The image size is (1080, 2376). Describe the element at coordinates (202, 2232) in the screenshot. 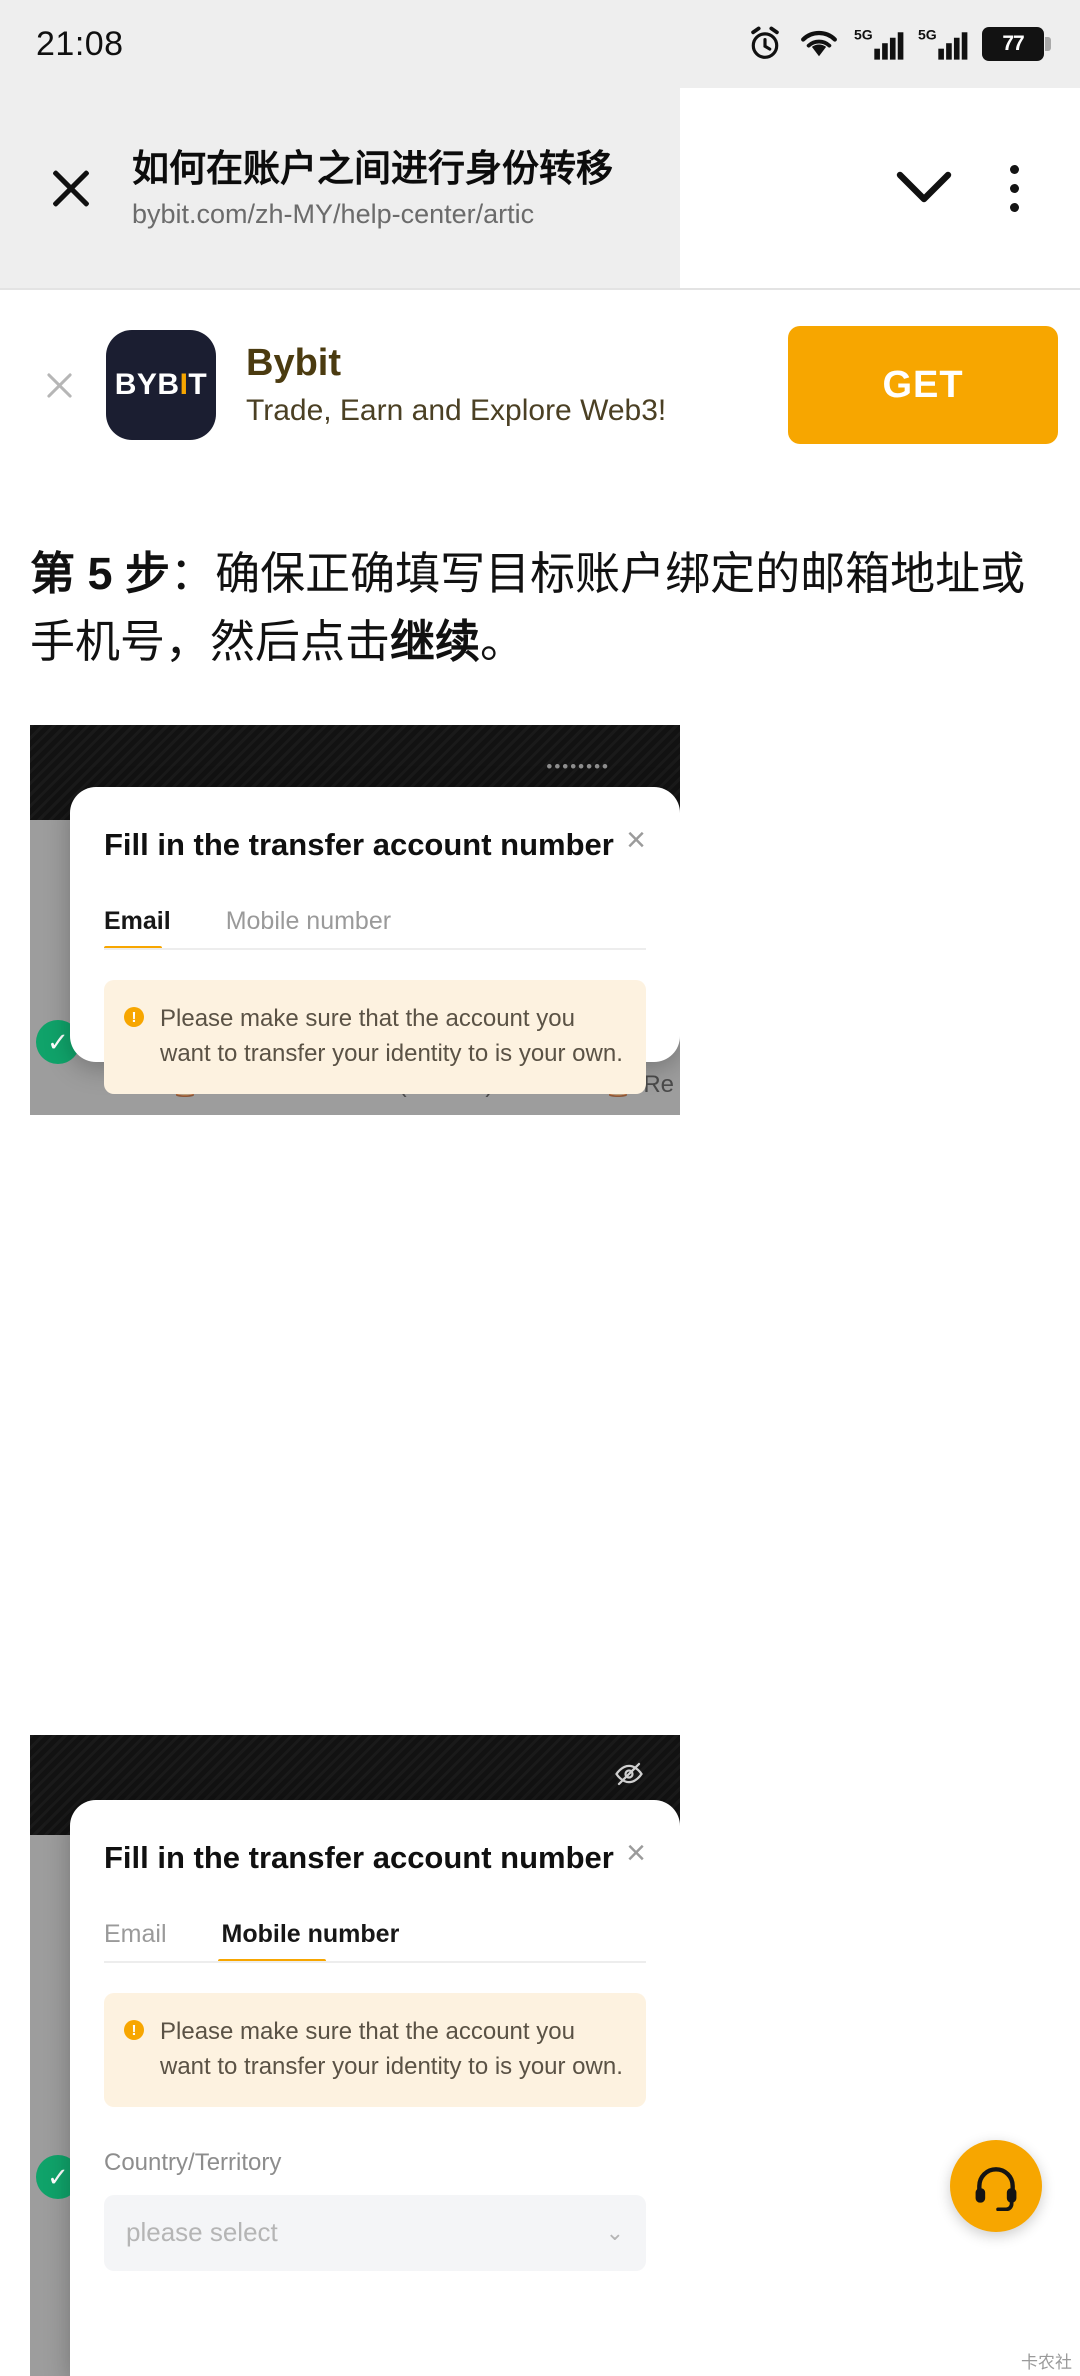

I see `country-select-placeholder: please select` at that location.